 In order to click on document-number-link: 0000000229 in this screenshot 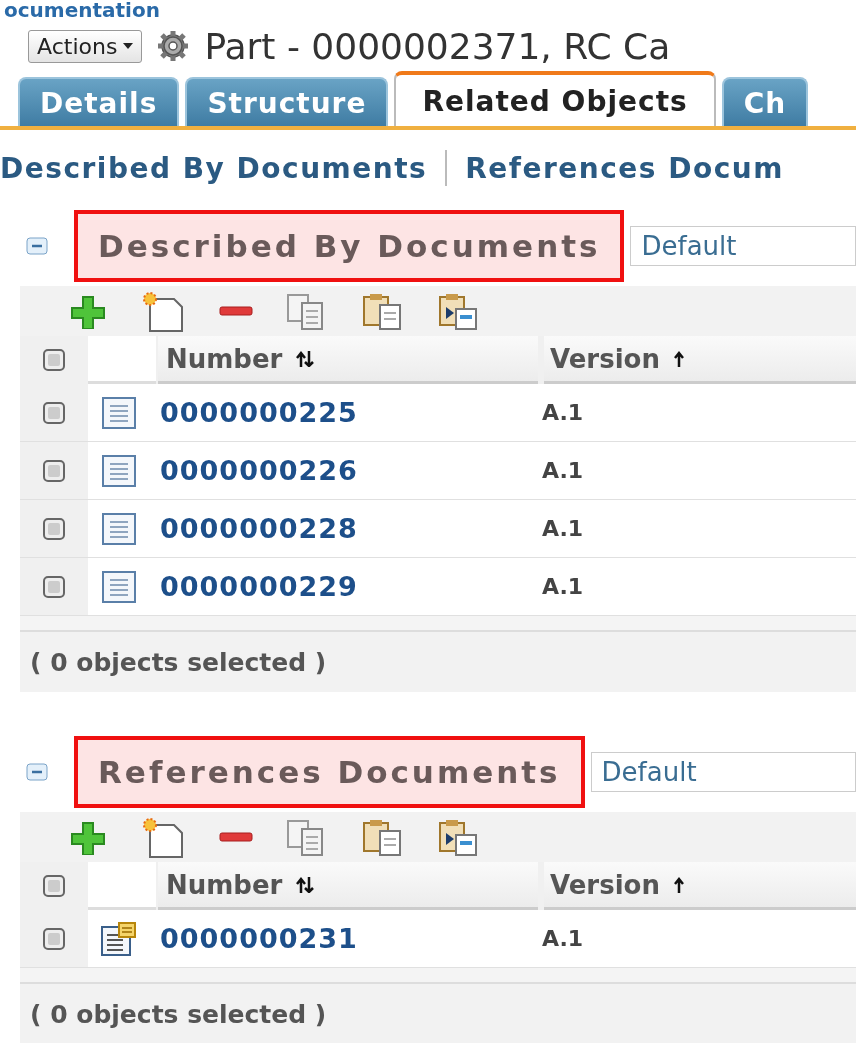, I will do `click(259, 586)`.